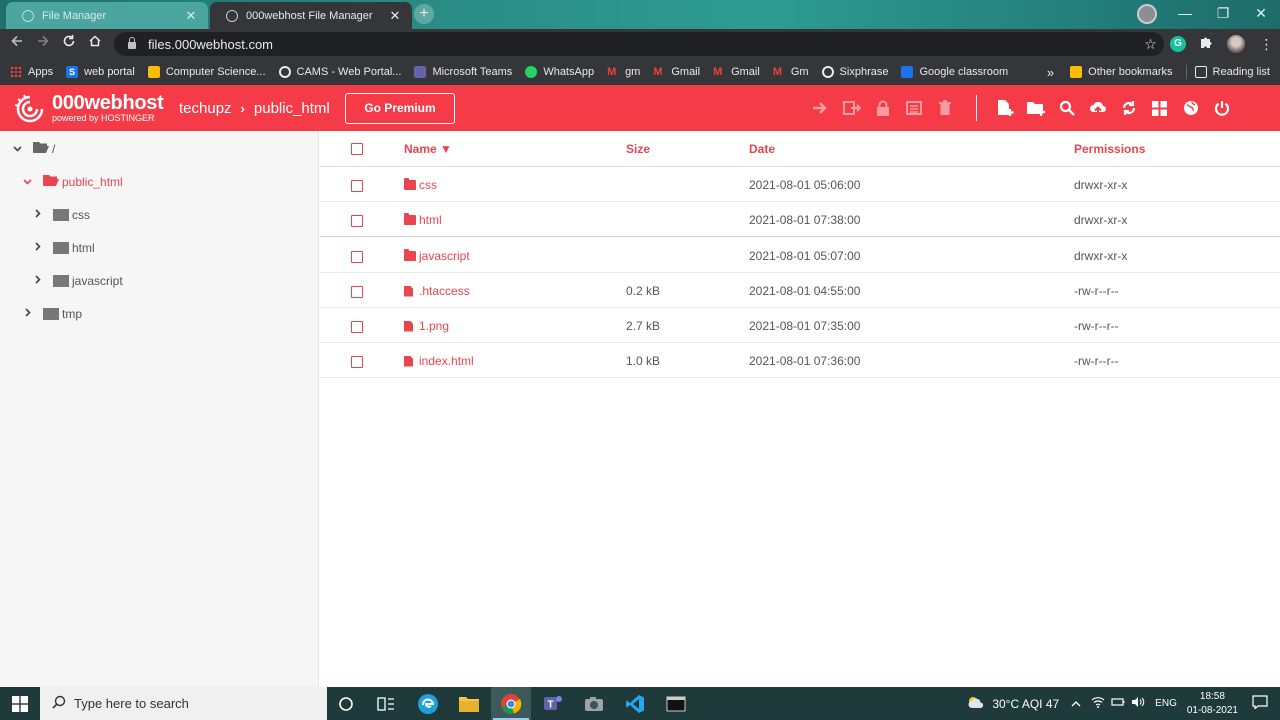 The height and width of the screenshot is (720, 1280). What do you see at coordinates (1260, 703) in the screenshot?
I see `notifications-icon` at bounding box center [1260, 703].